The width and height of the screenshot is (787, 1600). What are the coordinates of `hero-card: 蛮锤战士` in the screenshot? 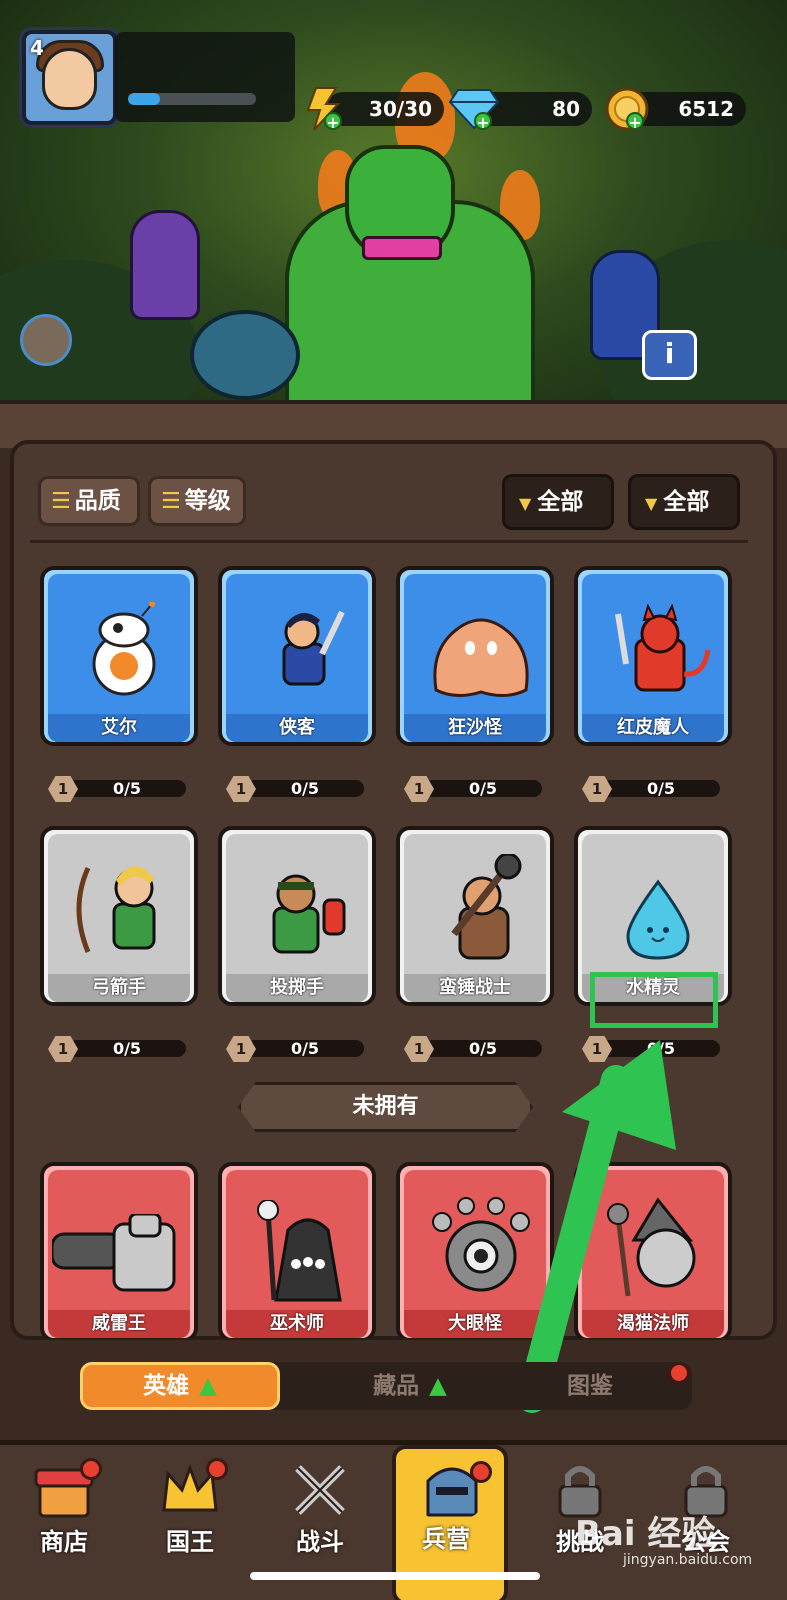 It's located at (475, 916).